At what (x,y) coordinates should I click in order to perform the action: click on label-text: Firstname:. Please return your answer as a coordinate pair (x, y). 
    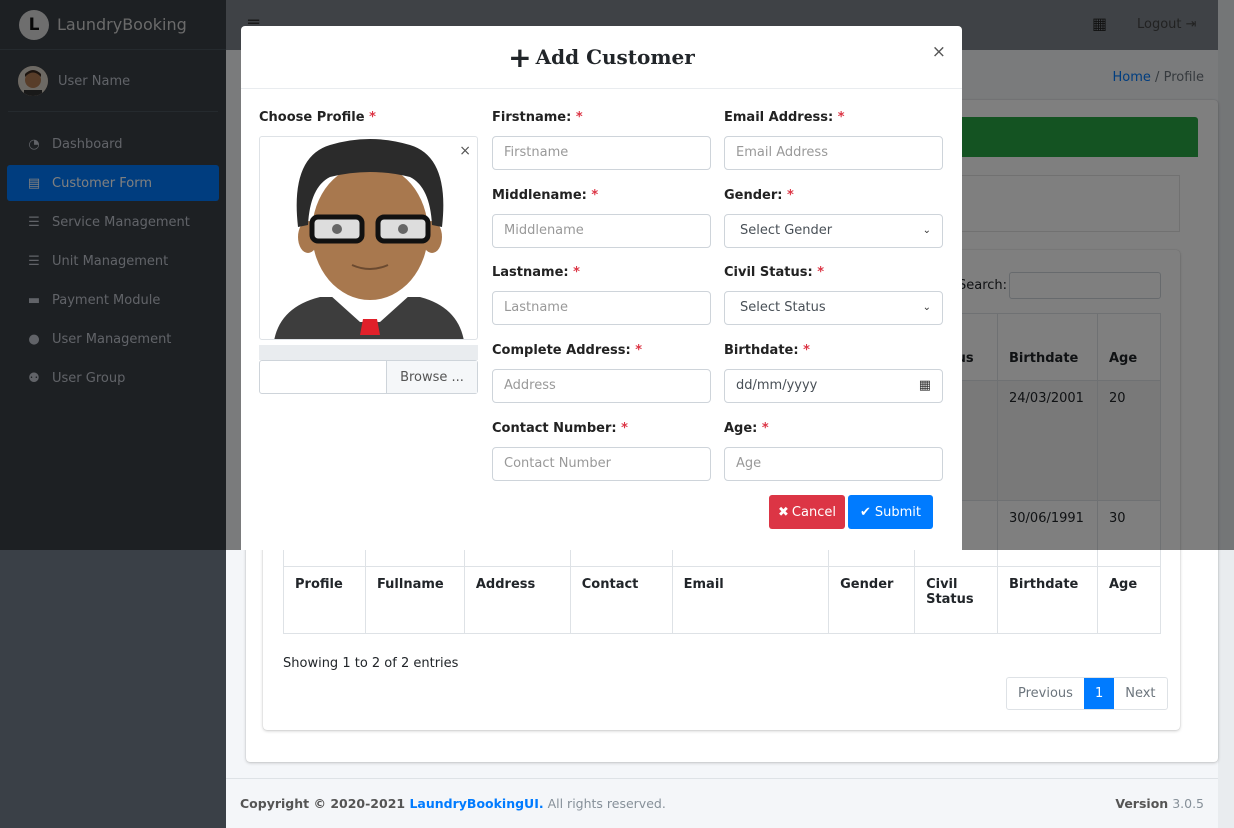
    Looking at the image, I should click on (532, 117).